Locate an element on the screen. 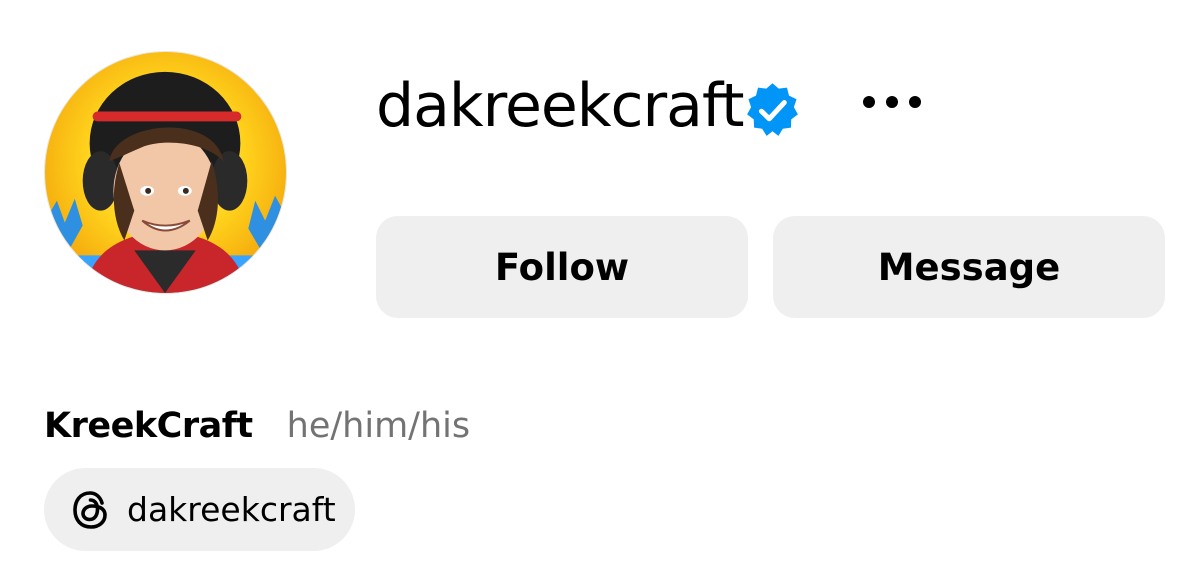  threads-handle: dakreekcraft is located at coordinates (231, 509).